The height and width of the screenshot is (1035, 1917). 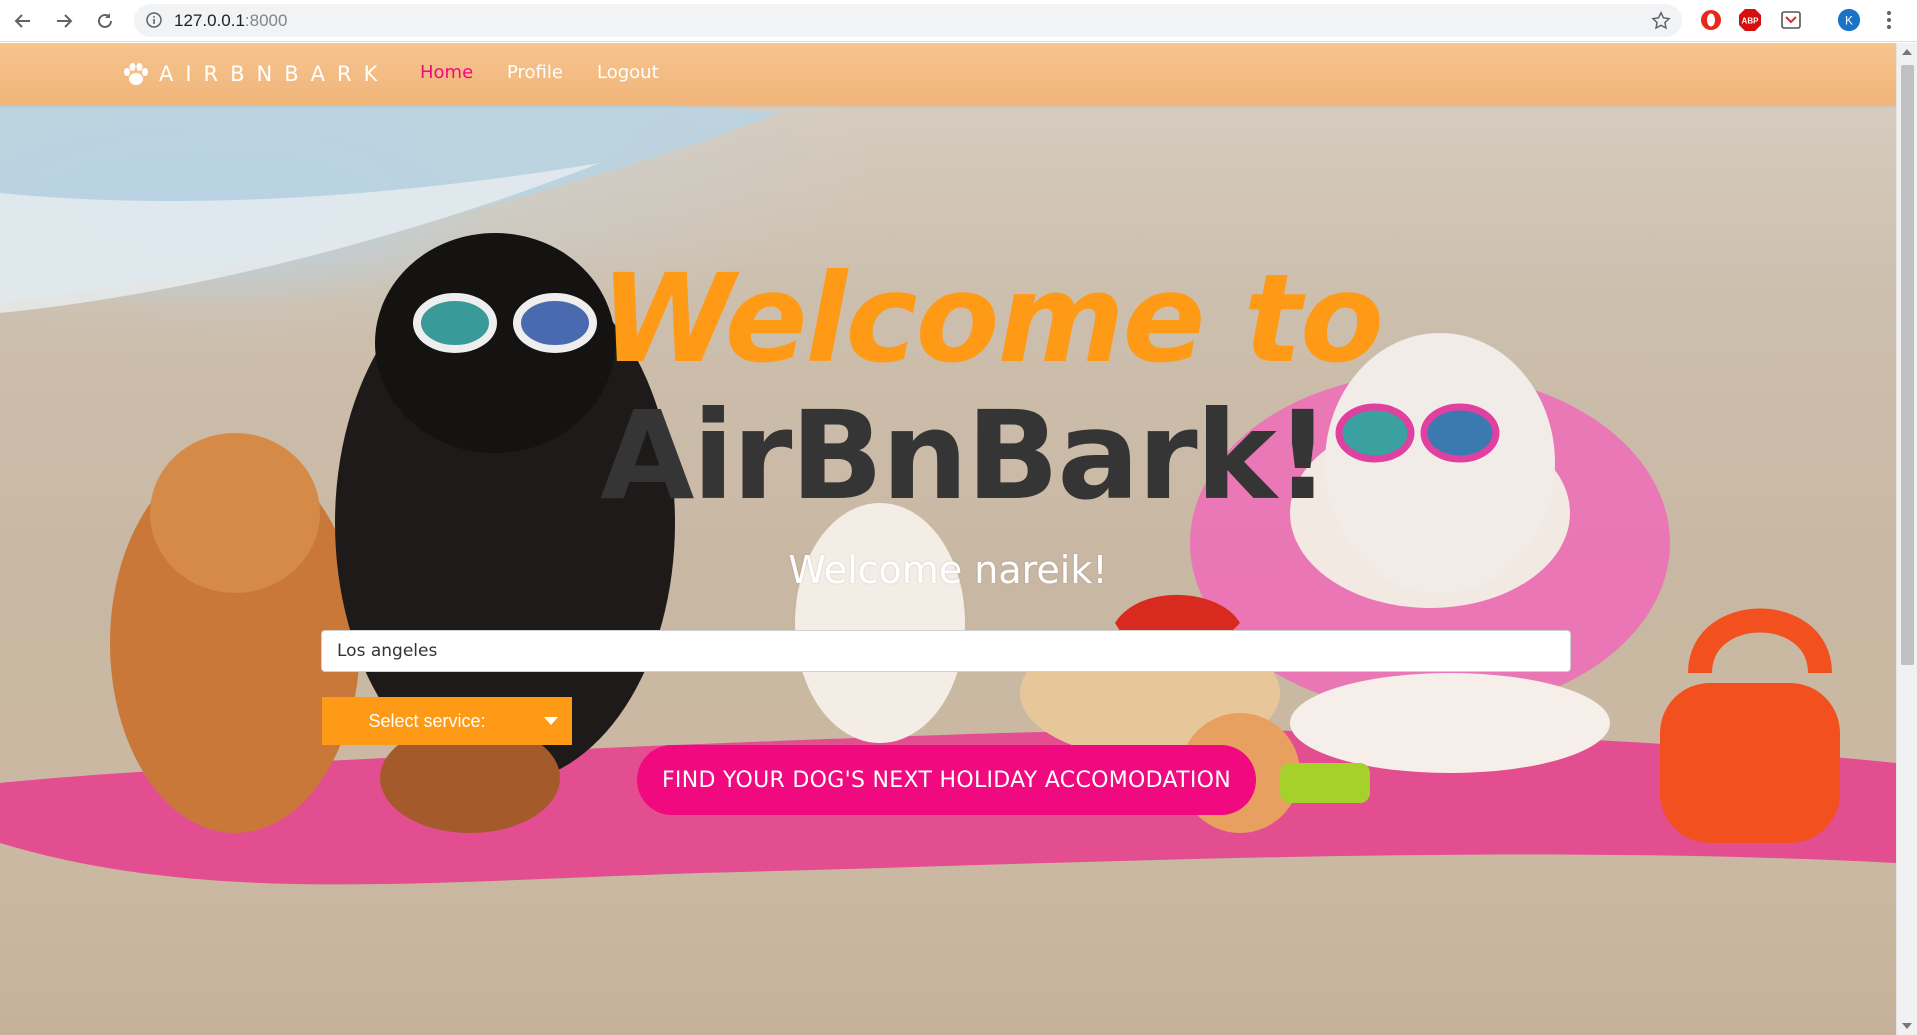 I want to click on url-port: :8000, so click(x=266, y=20).